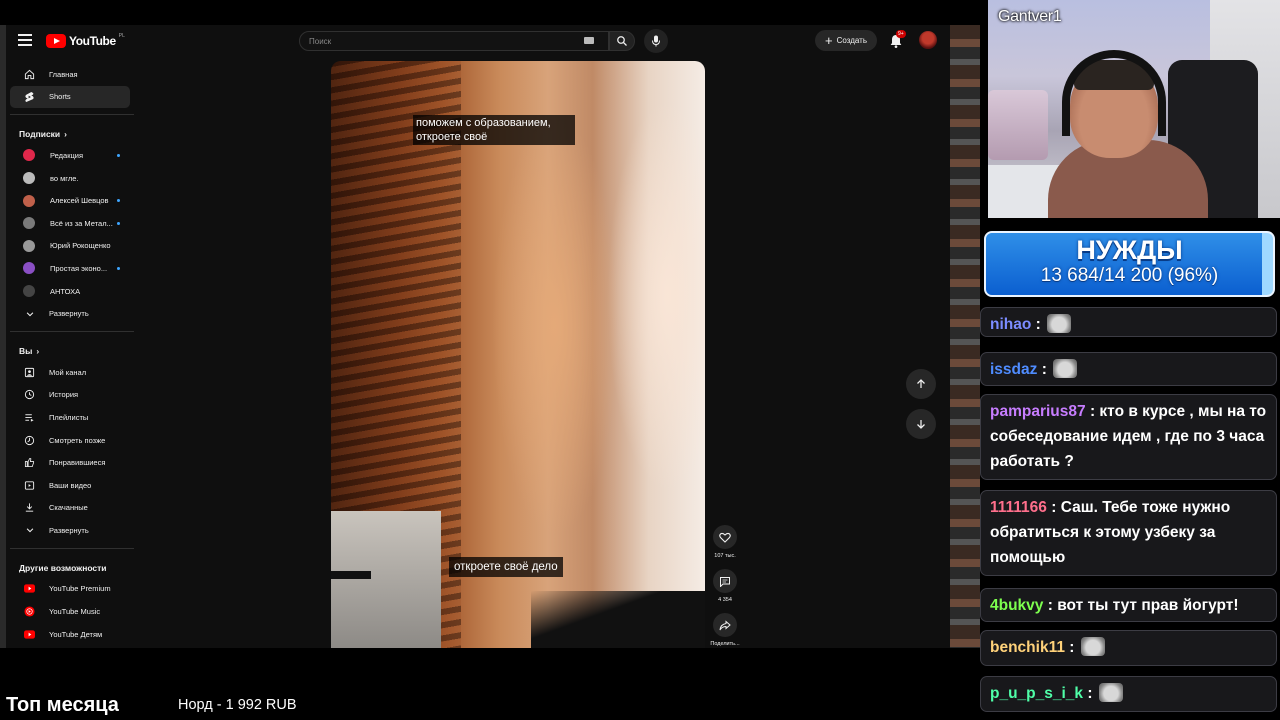 The height and width of the screenshot is (720, 1280). I want to click on sidebar-item-my-channel: Мой канал, so click(70, 372).